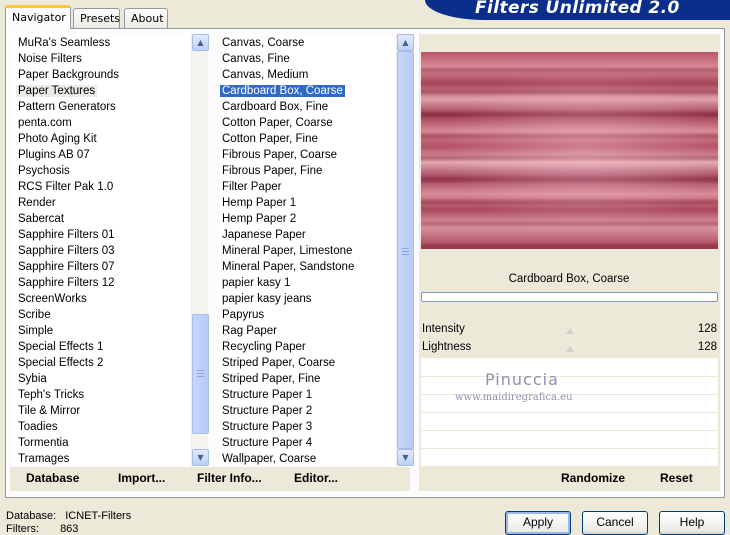 The height and width of the screenshot is (535, 730). I want to click on apply-button: Apply, so click(538, 523).